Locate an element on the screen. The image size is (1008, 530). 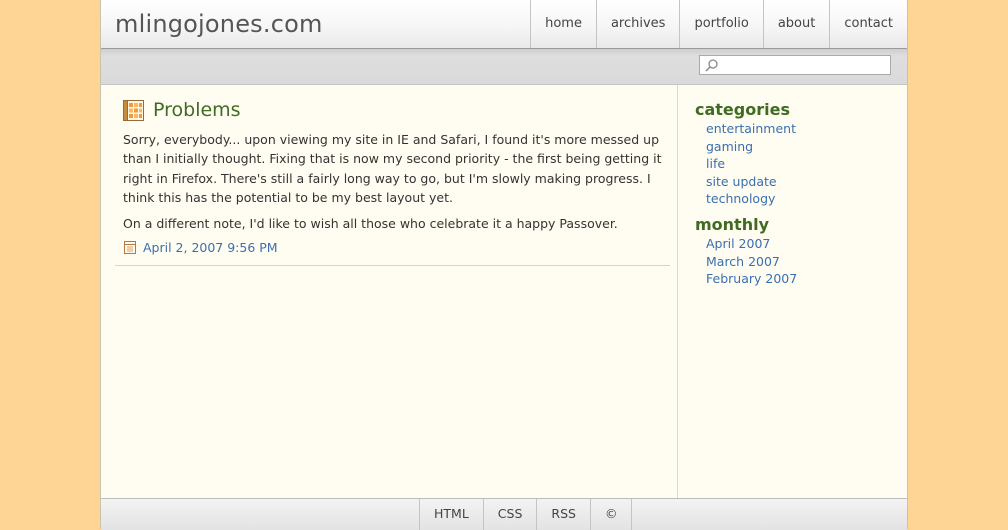
monthly-heading: monthly is located at coordinates (732, 224).